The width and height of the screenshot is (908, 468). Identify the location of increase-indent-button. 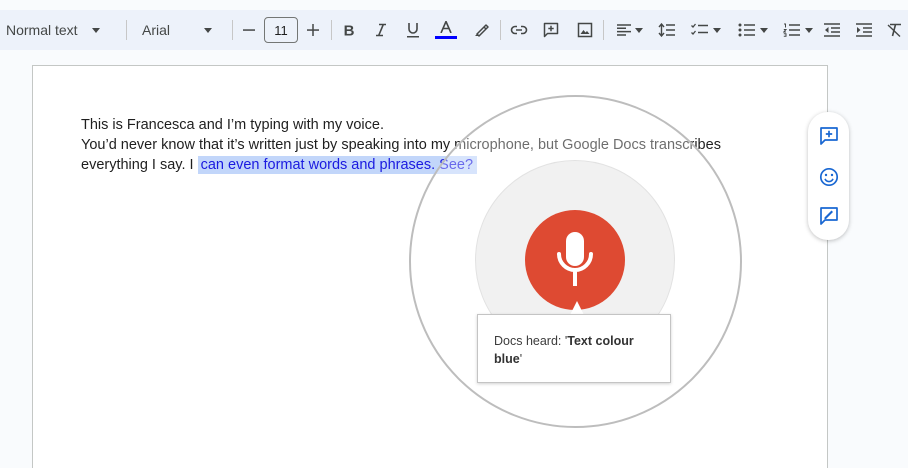
(864, 30).